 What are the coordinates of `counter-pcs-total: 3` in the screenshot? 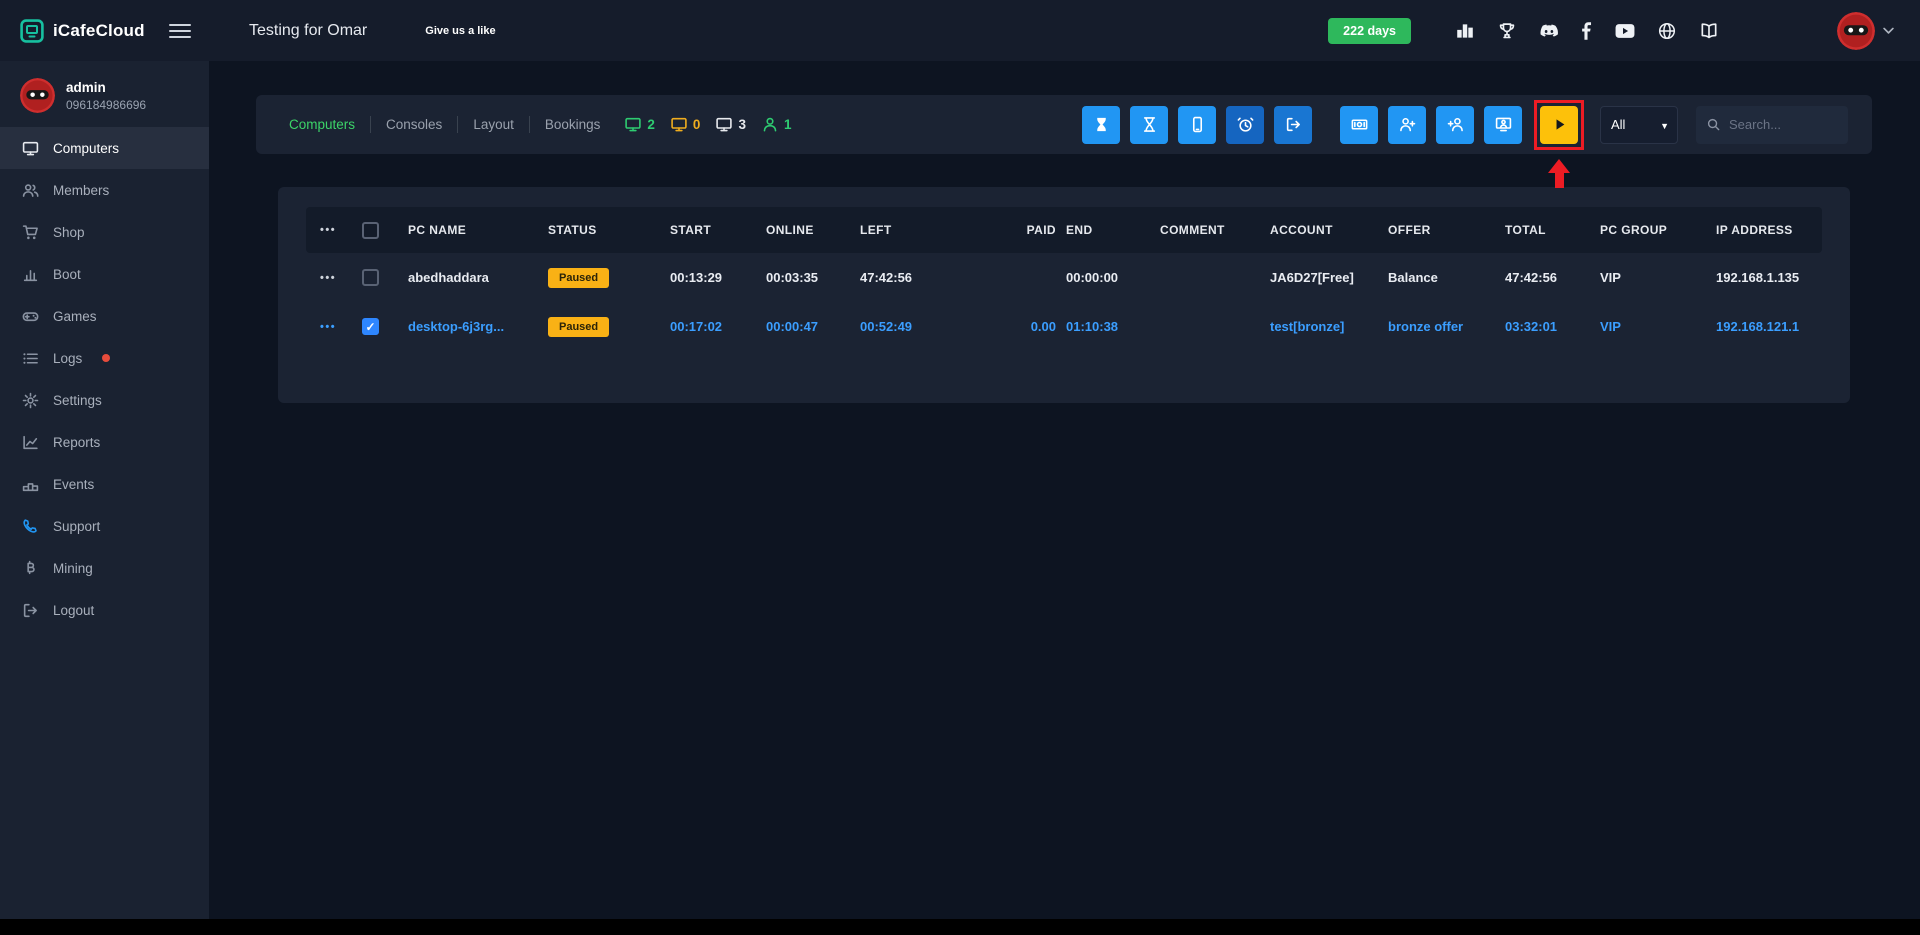 It's located at (730, 124).